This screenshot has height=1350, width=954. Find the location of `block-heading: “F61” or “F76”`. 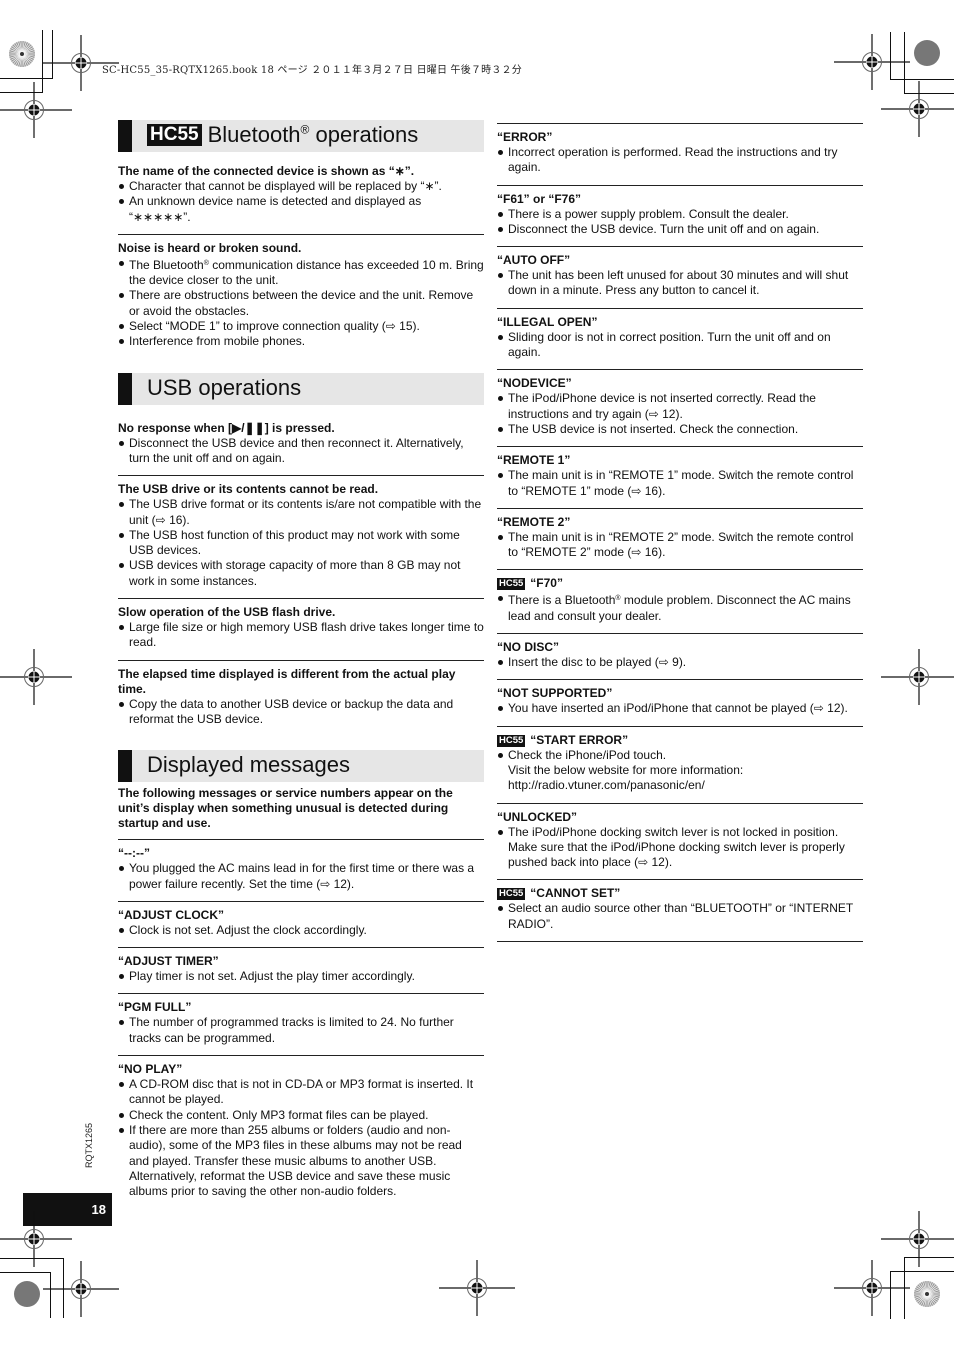

block-heading: “F61” or “F76” is located at coordinates (680, 199).